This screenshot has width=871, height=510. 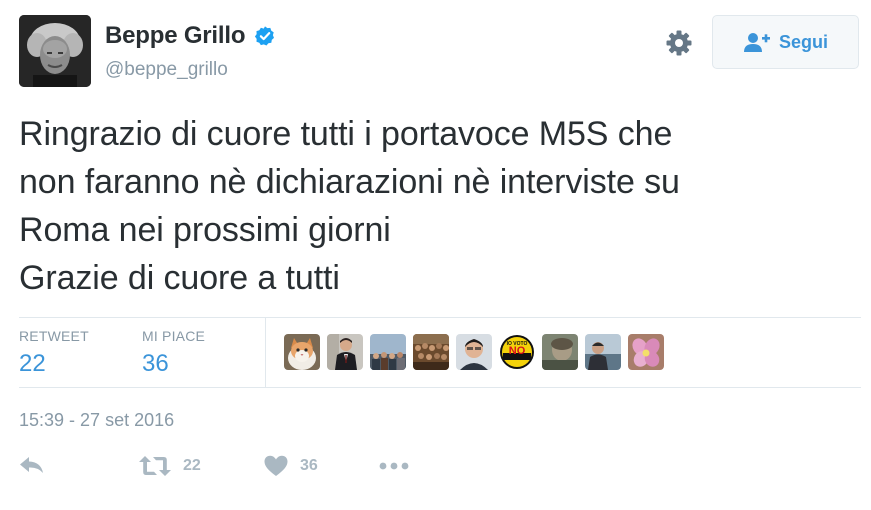 What do you see at coordinates (173, 353) in the screenshot?
I see `likes-stat: MI PIACE 36` at bounding box center [173, 353].